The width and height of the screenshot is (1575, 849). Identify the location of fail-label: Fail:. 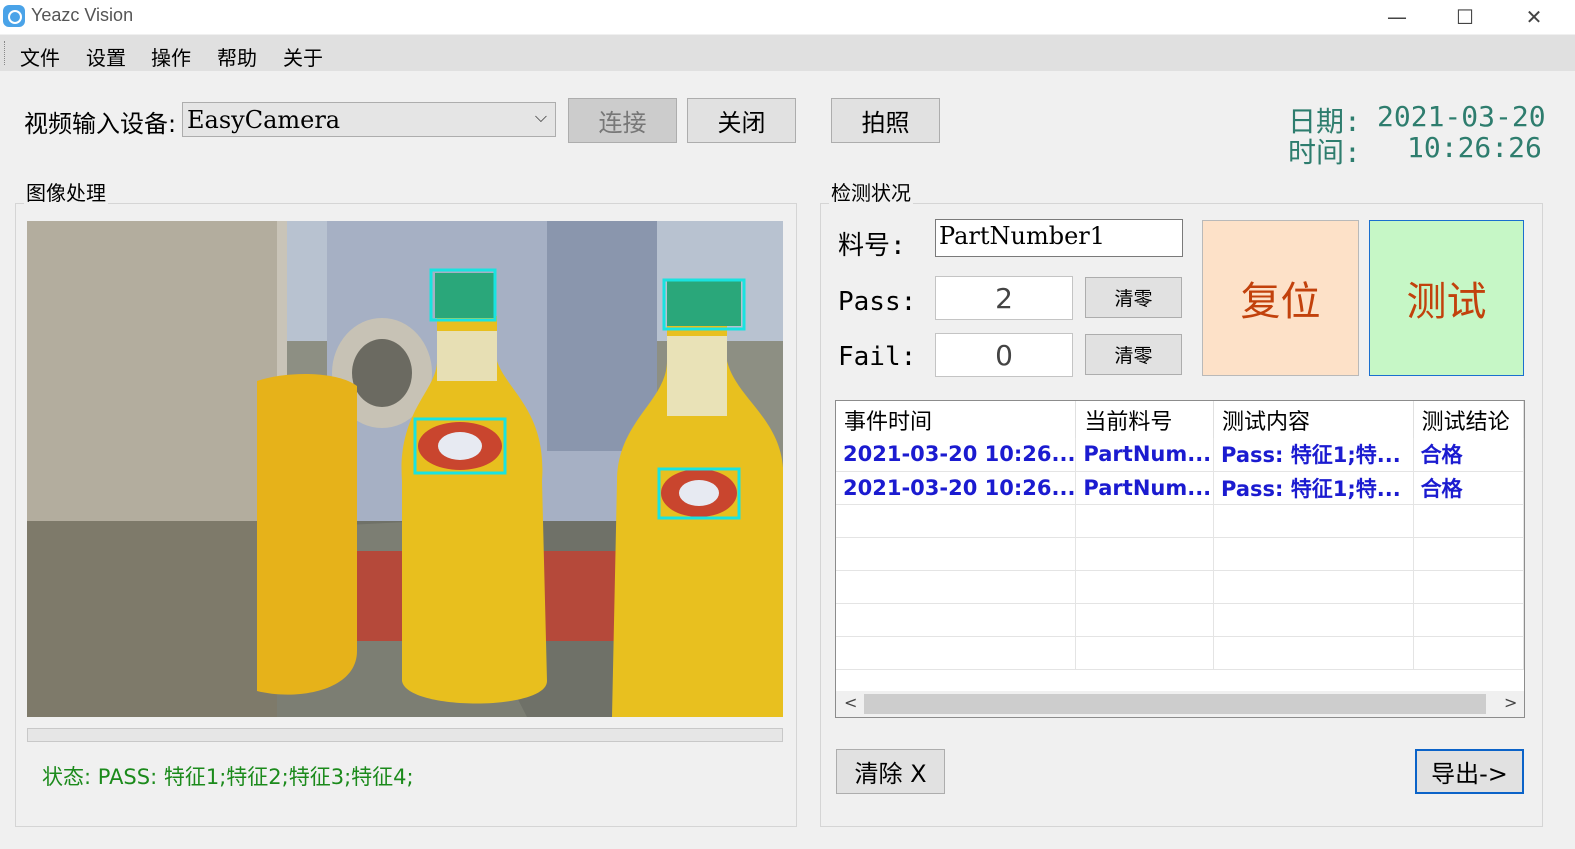
(877, 357).